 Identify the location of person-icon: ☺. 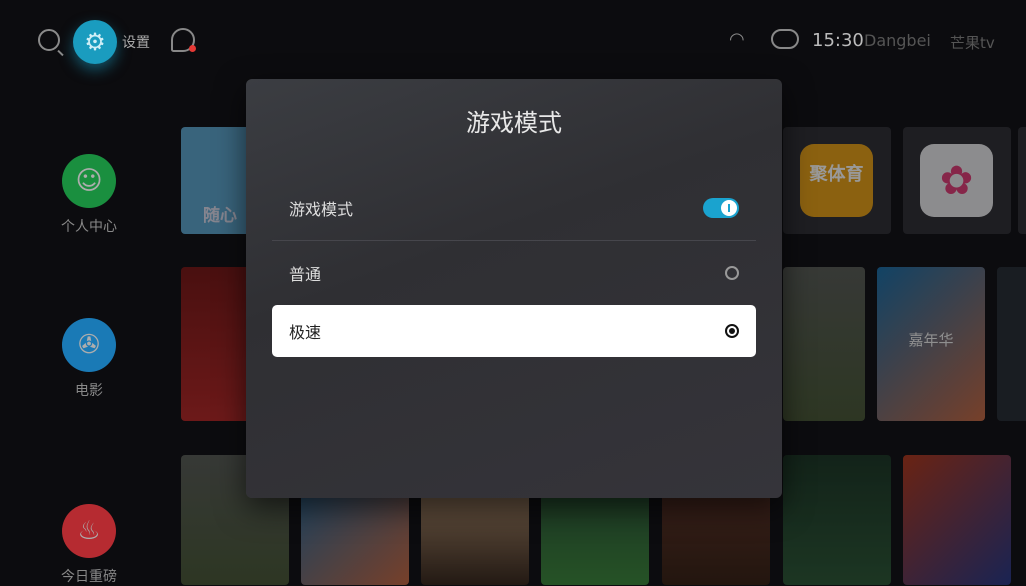
(89, 181).